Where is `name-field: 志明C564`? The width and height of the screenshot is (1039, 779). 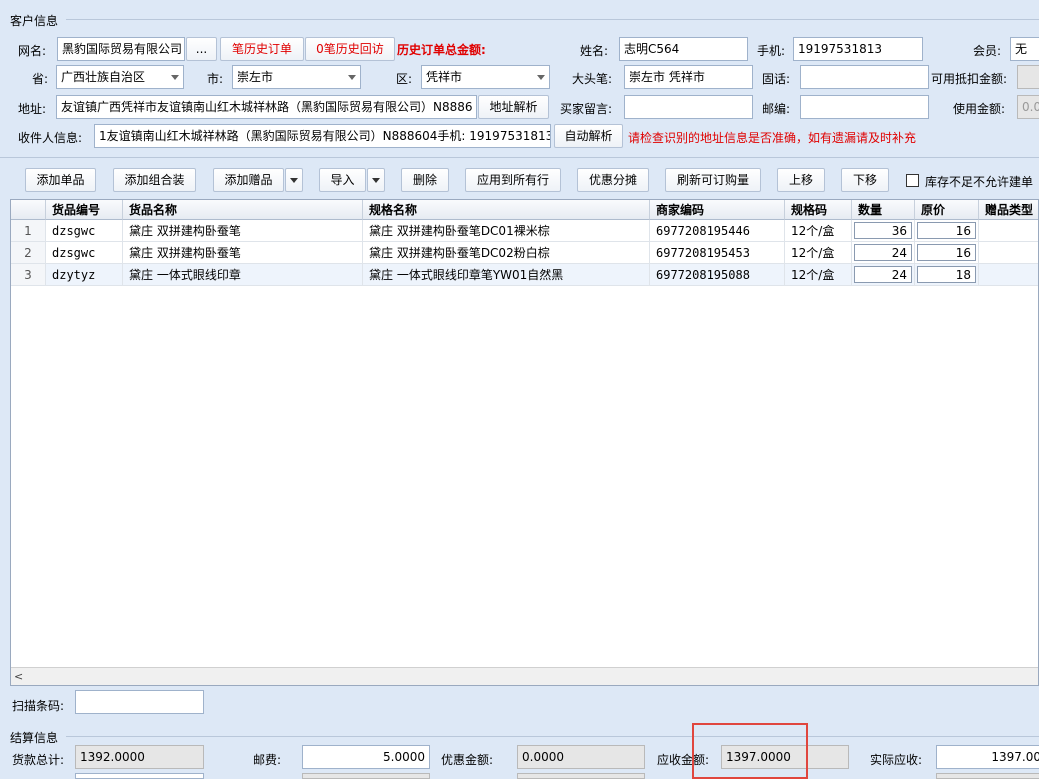
name-field: 志明C564 is located at coordinates (683, 49).